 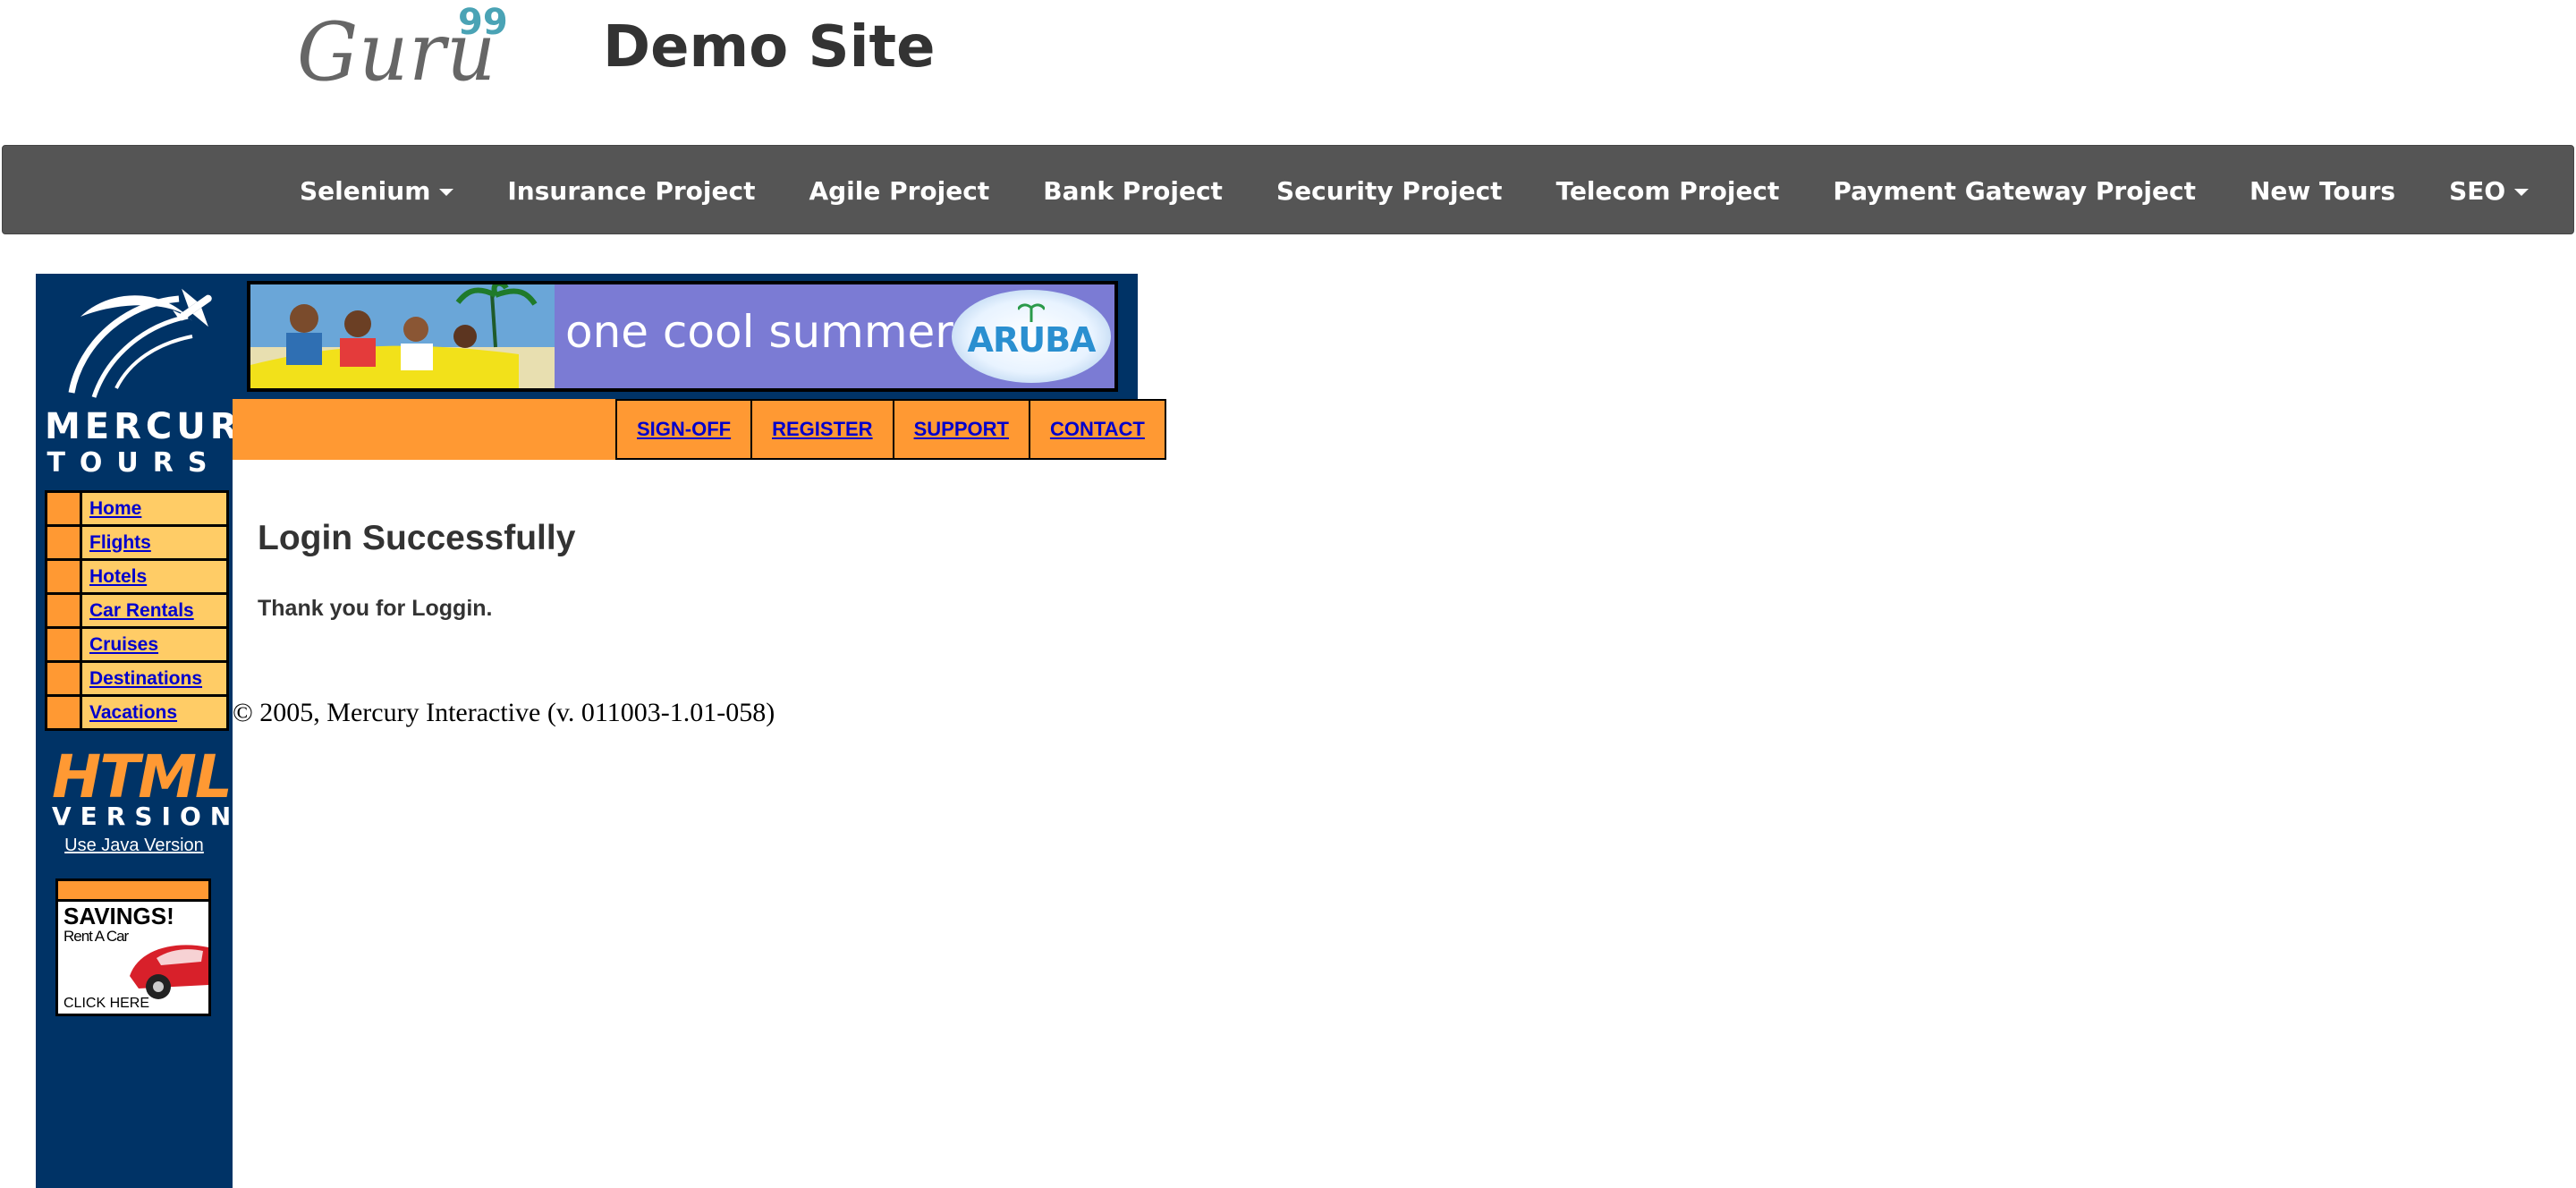 I want to click on side-menu-link-flights: Flights, so click(x=120, y=543).